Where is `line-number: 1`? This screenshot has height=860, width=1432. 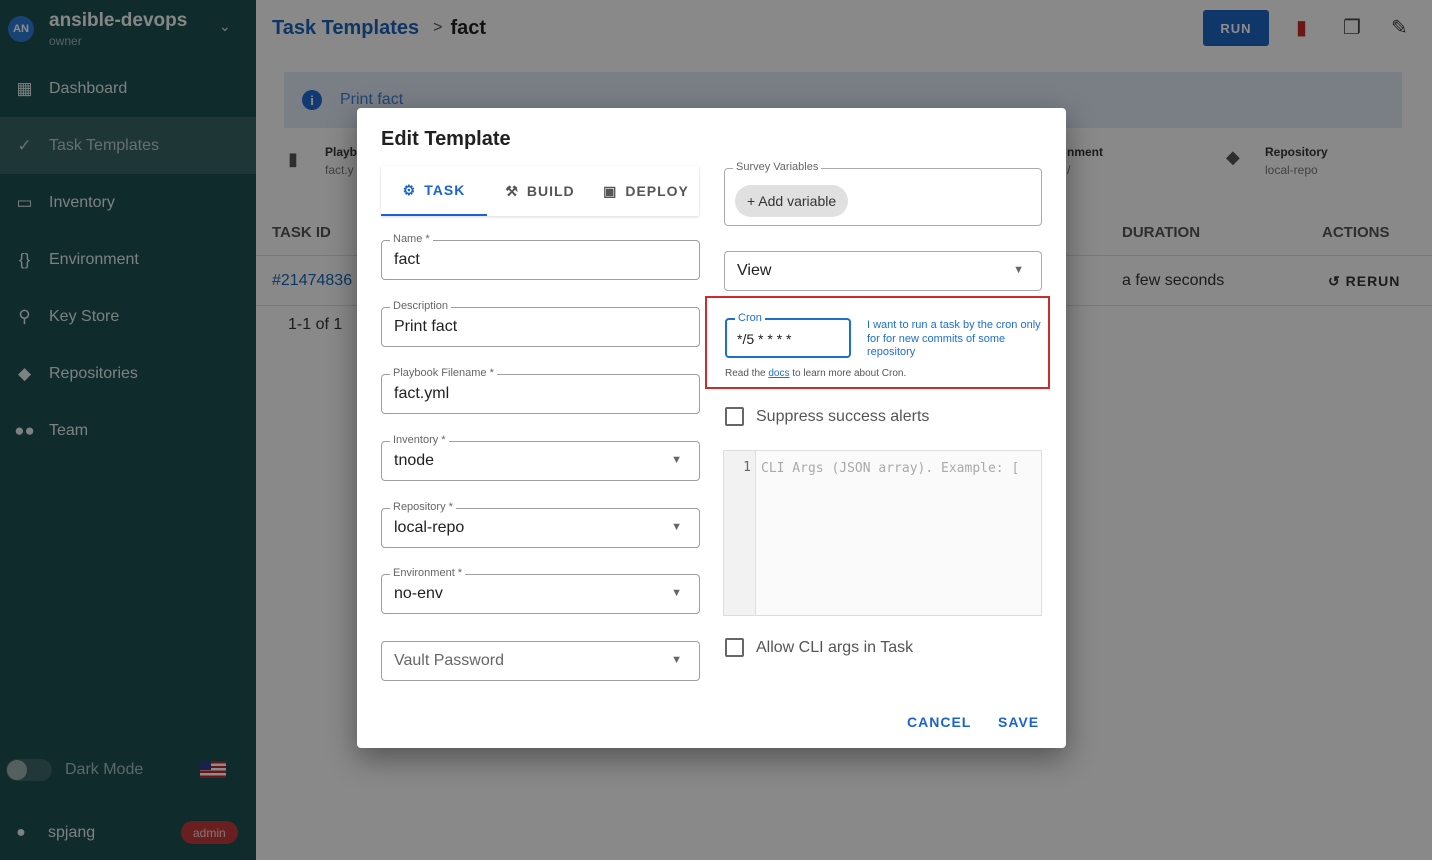 line-number: 1 is located at coordinates (747, 467).